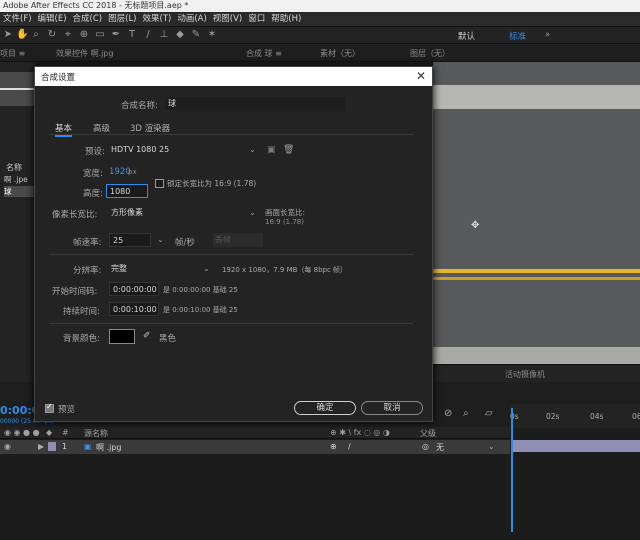 The width and height of the screenshot is (640, 540). What do you see at coordinates (466, 413) in the screenshot?
I see `graph-editor-icon: ⌕` at bounding box center [466, 413].